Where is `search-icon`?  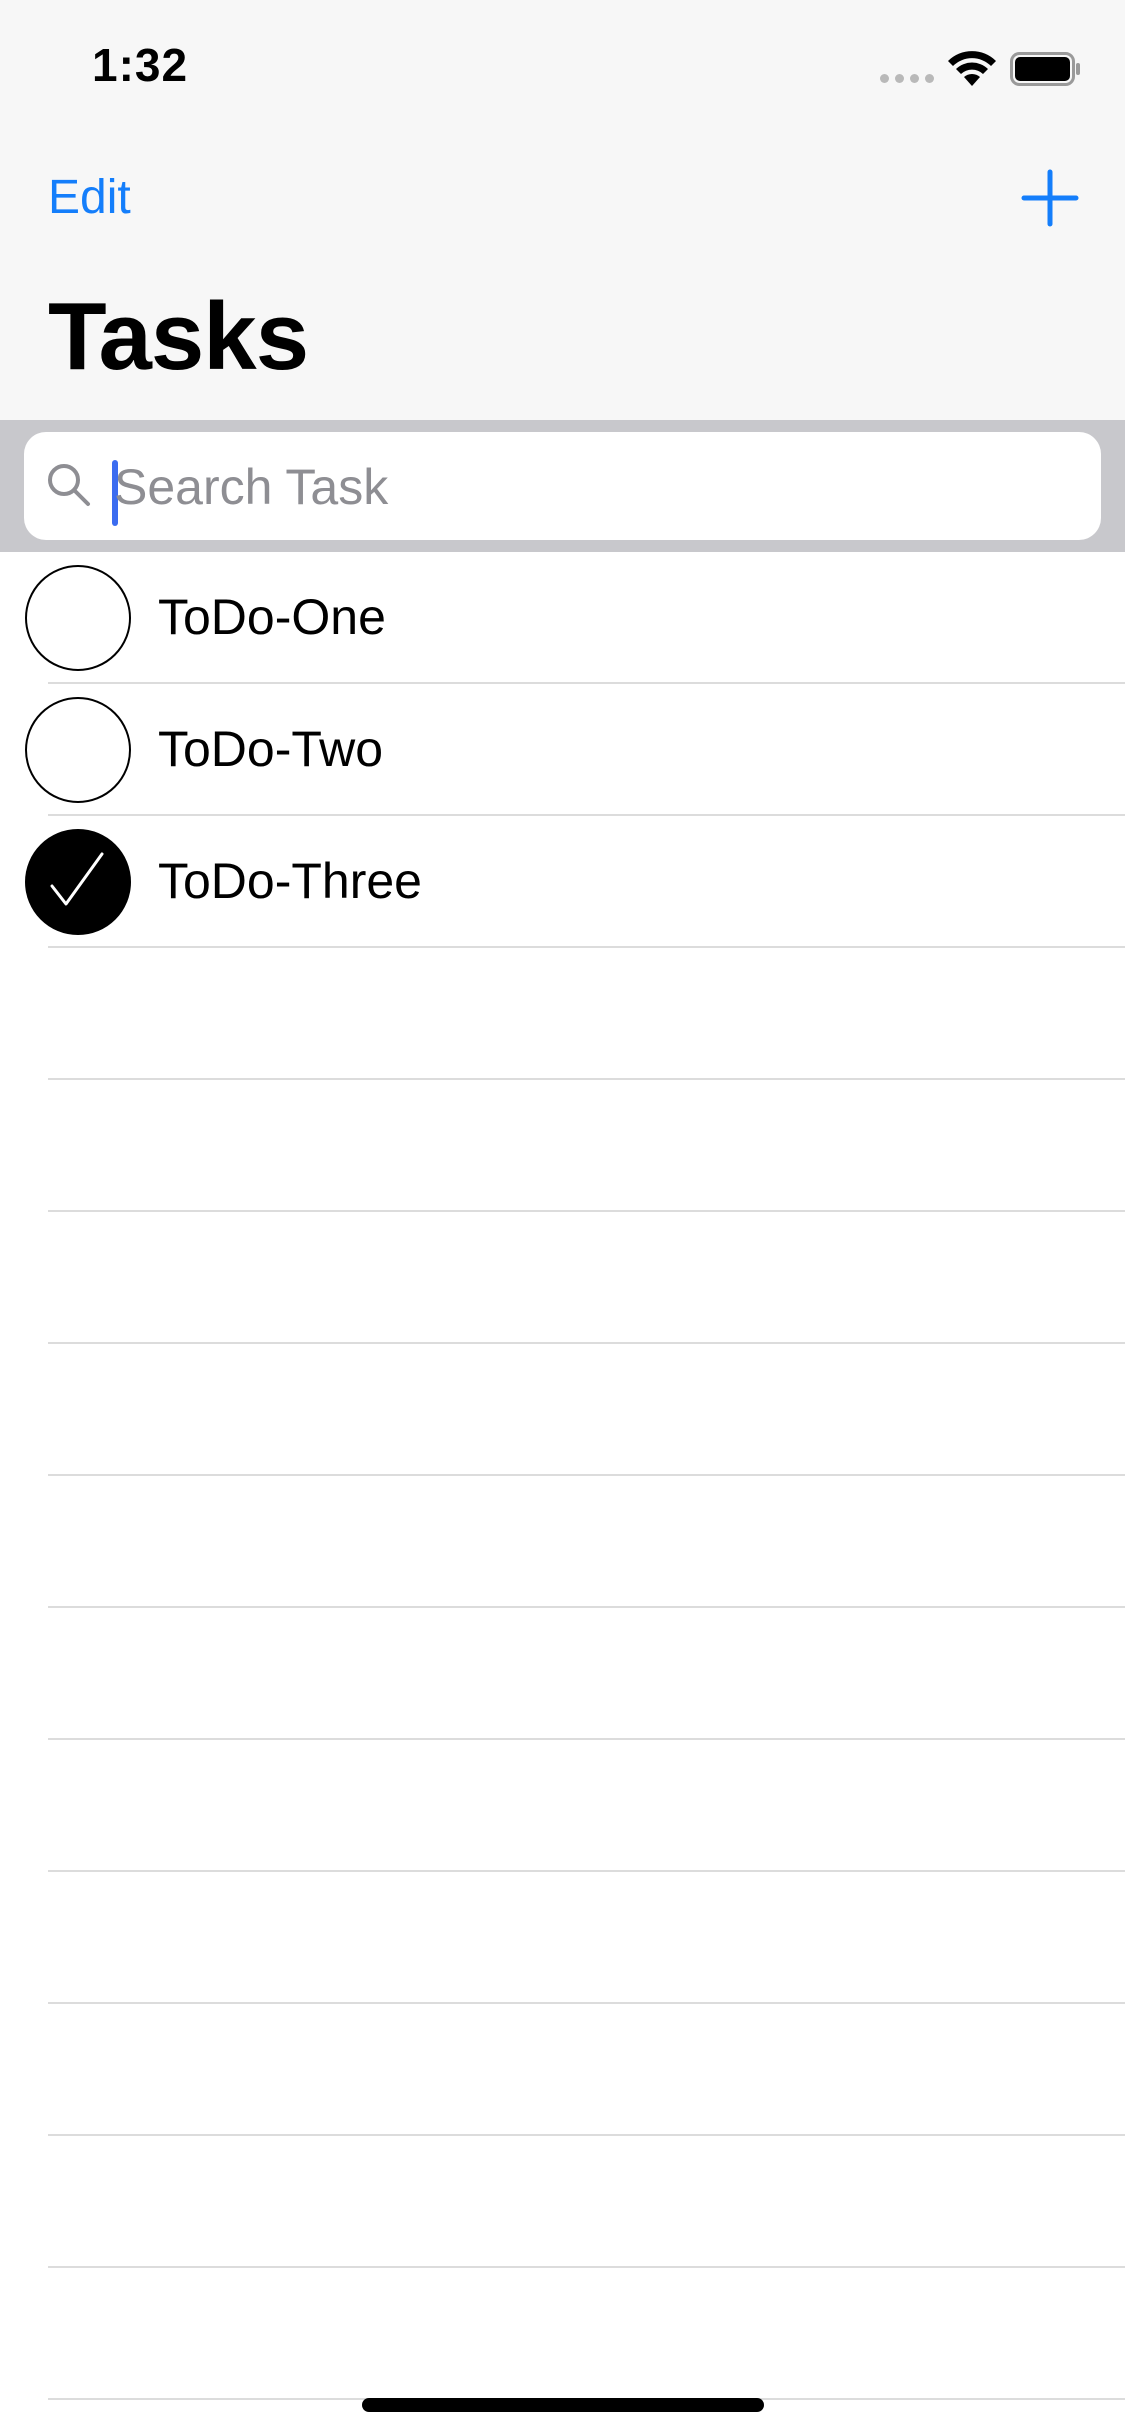 search-icon is located at coordinates (69, 485).